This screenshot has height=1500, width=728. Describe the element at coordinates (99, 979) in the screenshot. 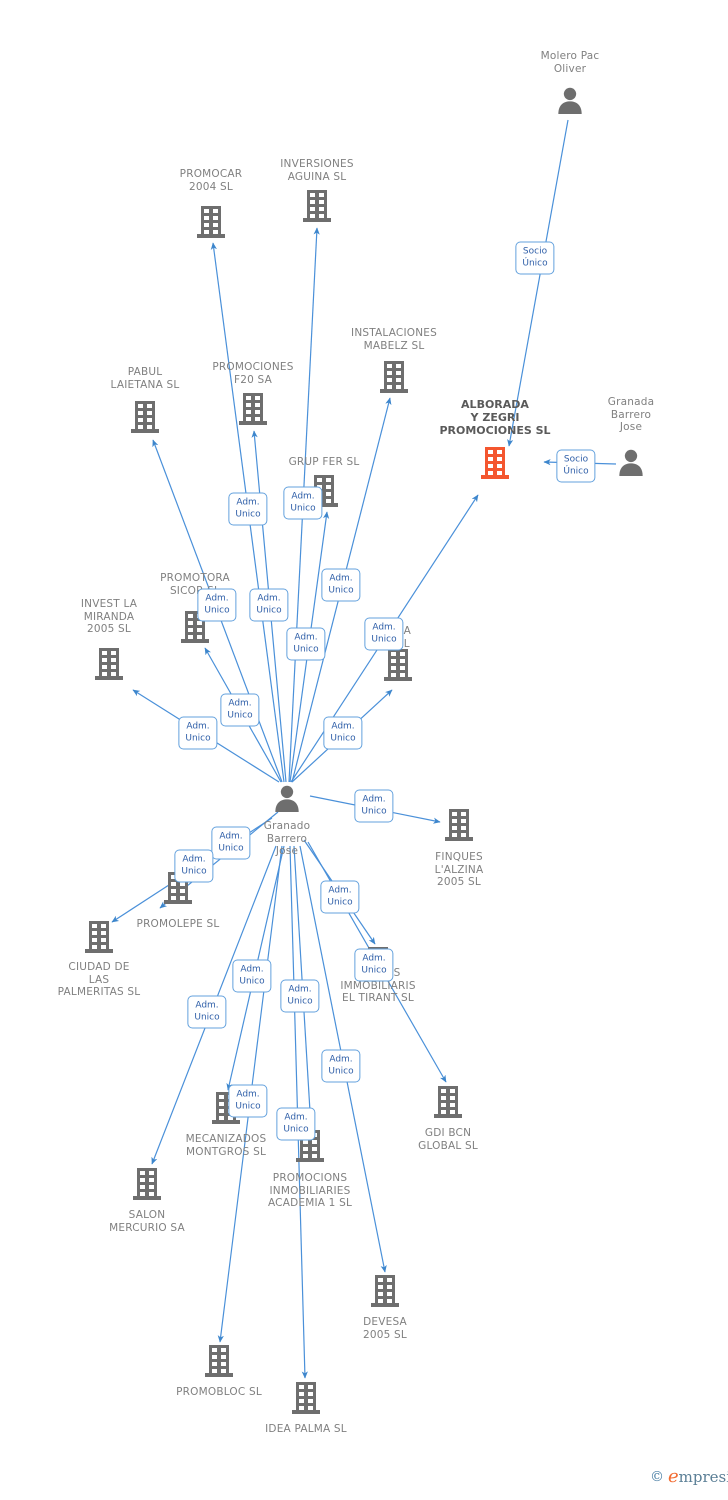

I see `node-label-ciudad: CIUDAD DE LAS PALMERITAS SL` at that location.